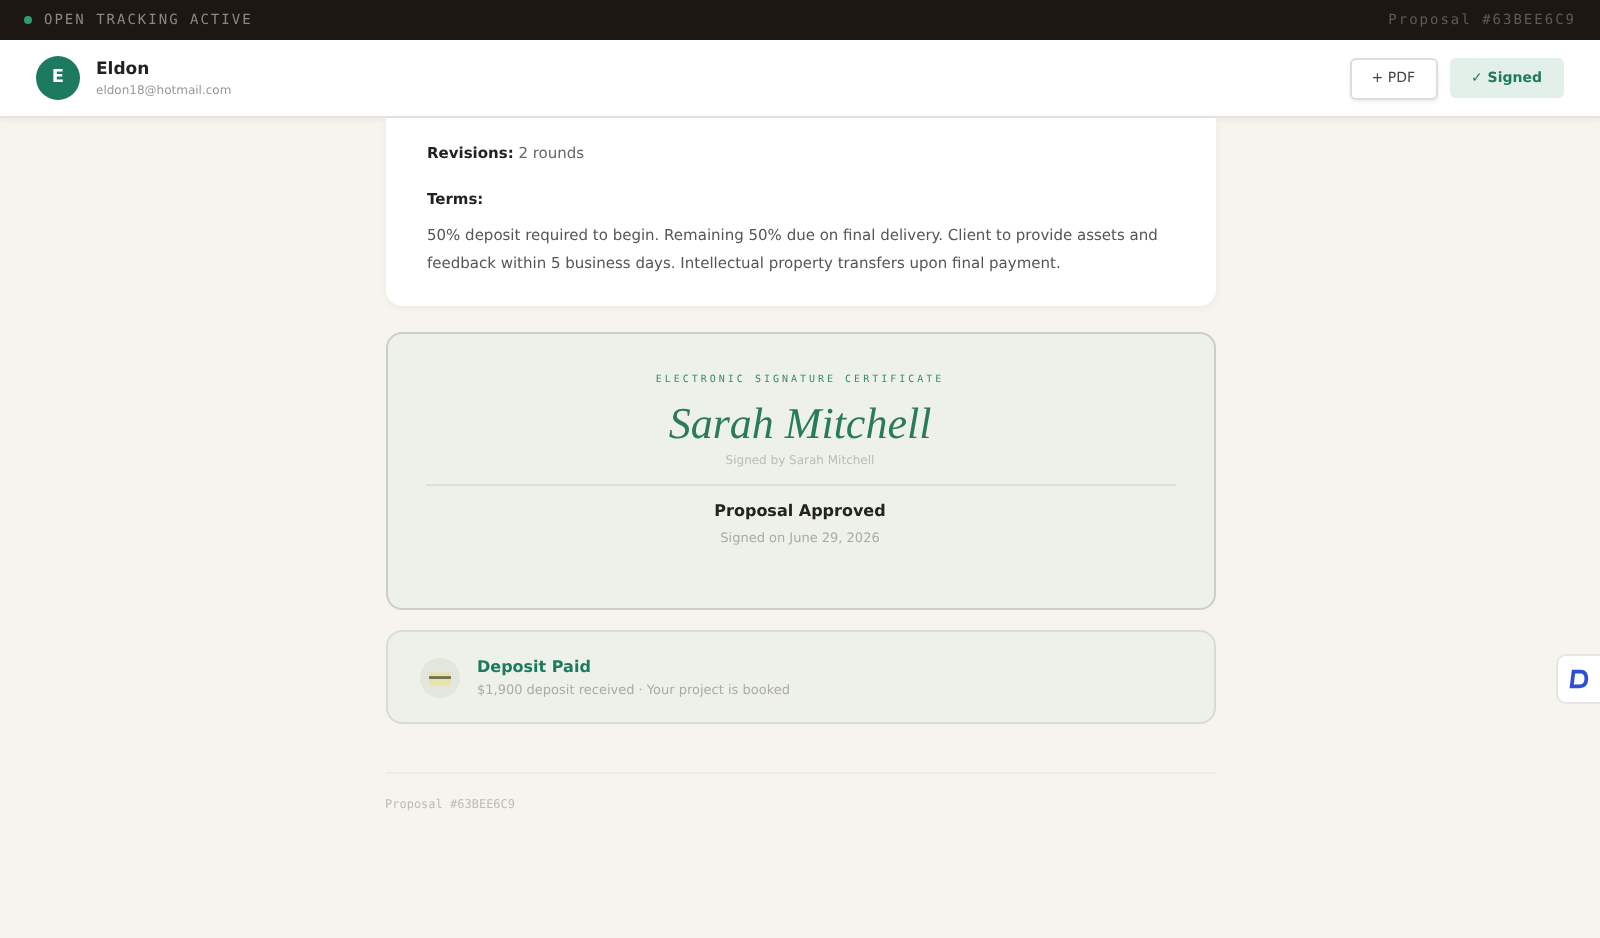 This screenshot has width=1600, height=938. What do you see at coordinates (800, 511) in the screenshot?
I see `approval-status: Proposal Approved` at bounding box center [800, 511].